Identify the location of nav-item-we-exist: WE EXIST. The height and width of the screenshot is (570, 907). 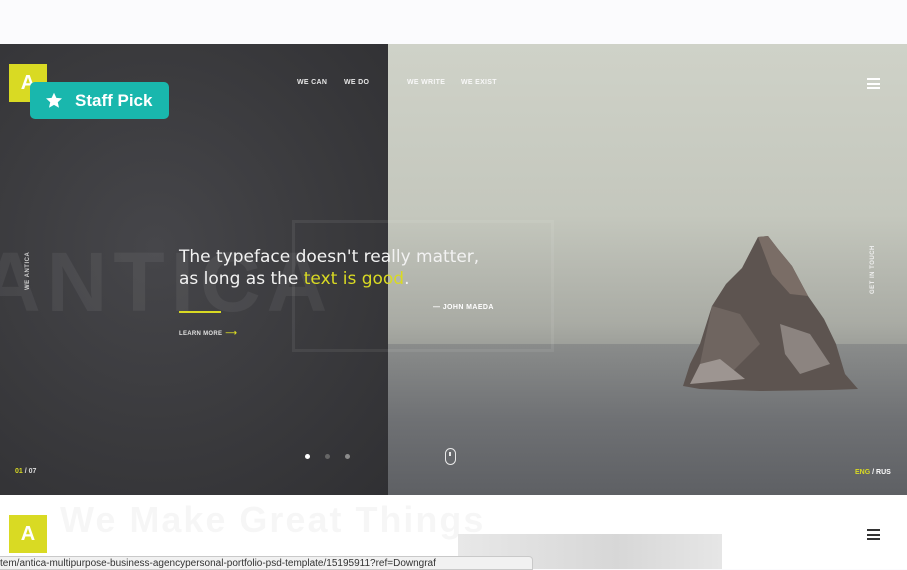
(479, 82).